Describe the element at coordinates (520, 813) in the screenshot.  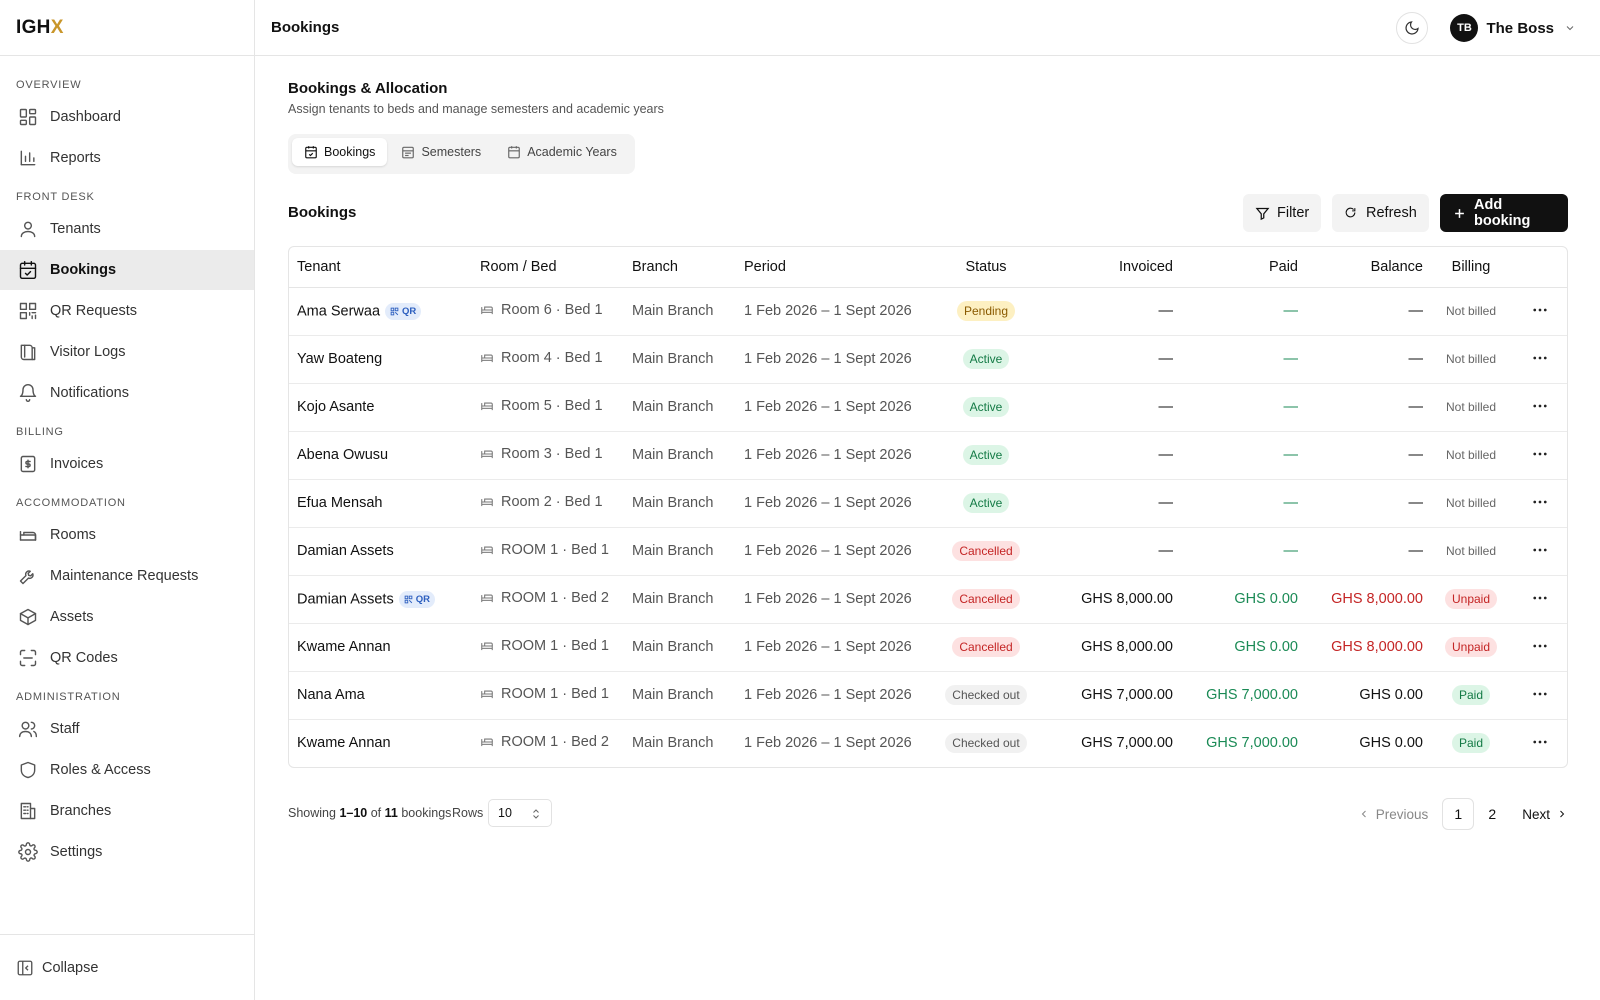
I see `rows-per-page-select: 10` at that location.